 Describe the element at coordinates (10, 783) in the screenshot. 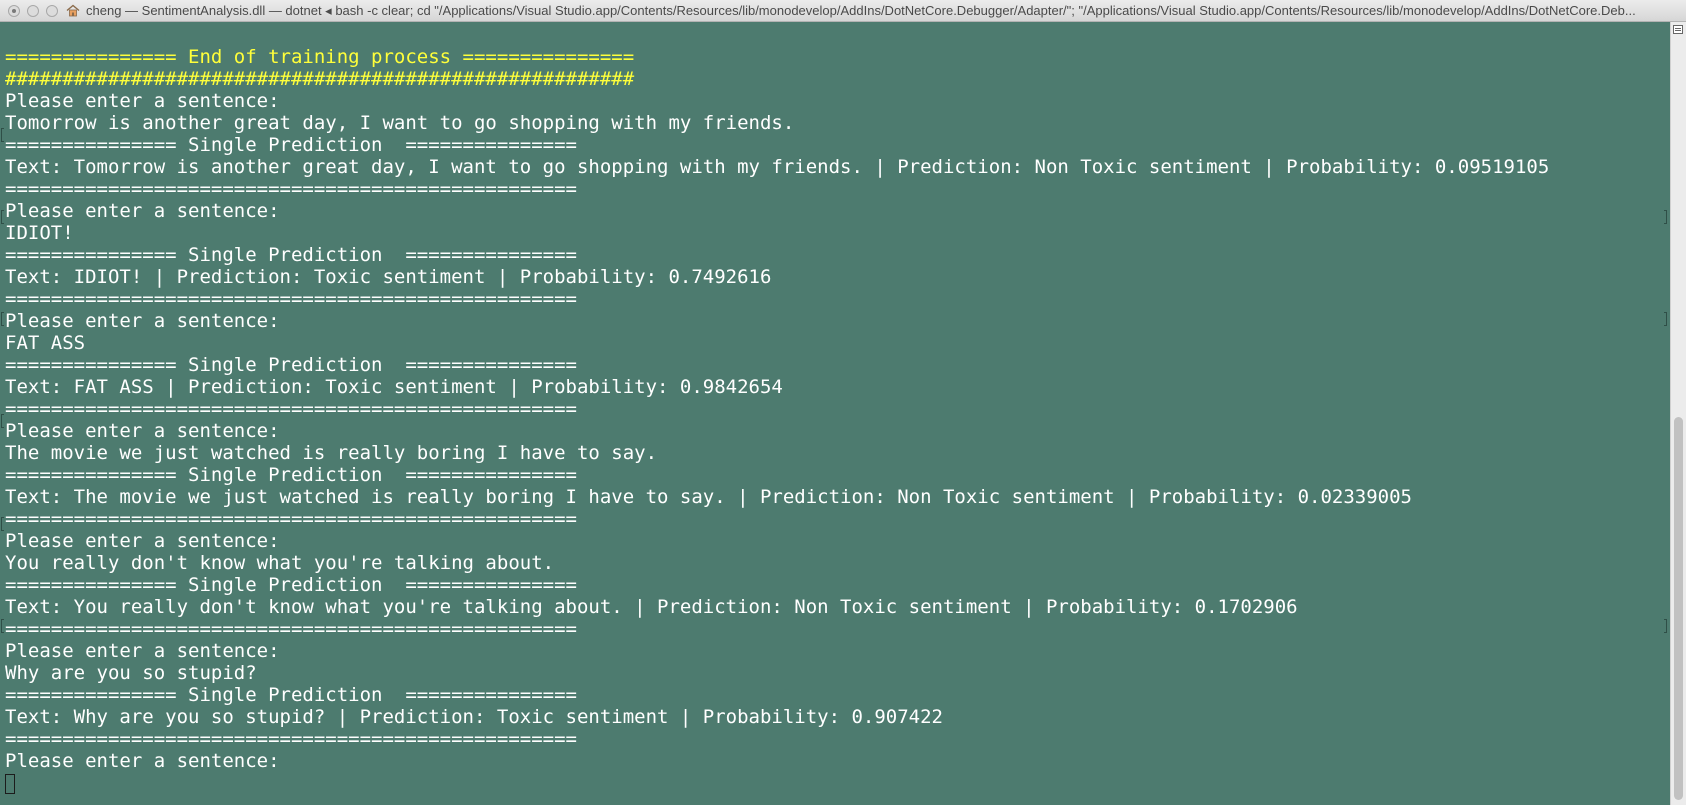

I see `text-cursor` at that location.